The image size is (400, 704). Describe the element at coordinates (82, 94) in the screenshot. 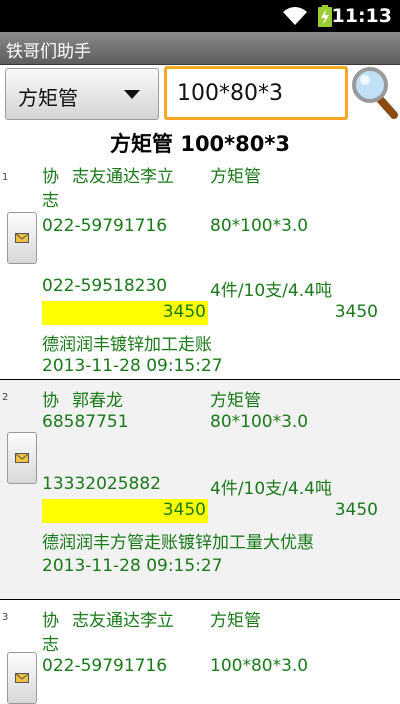

I see `category-dropdown: 方矩管` at that location.